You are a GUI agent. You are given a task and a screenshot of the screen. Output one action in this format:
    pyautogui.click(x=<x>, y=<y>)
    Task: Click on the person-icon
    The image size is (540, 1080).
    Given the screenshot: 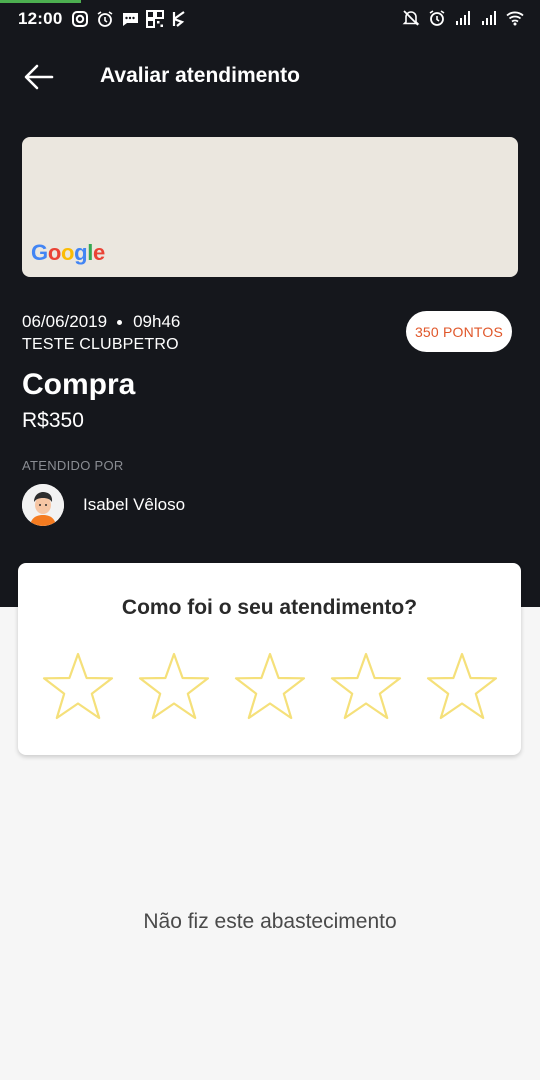 What is the action you would take?
    pyautogui.click(x=43, y=505)
    